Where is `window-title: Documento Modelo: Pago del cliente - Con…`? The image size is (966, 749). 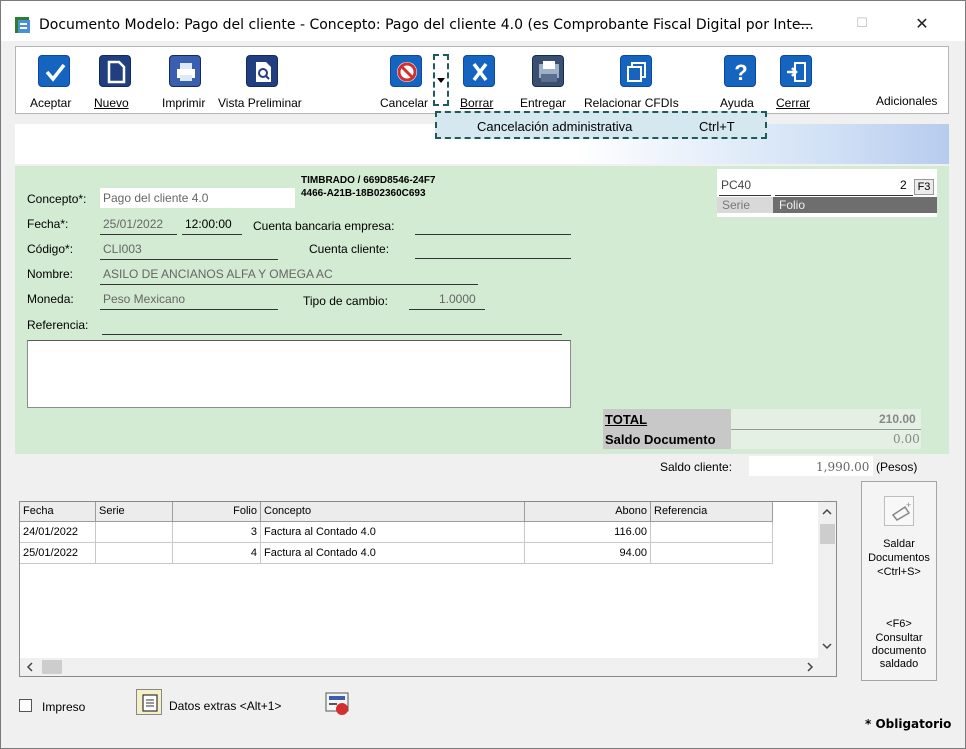 window-title: Documento Modelo: Pago del cliente - Con… is located at coordinates (426, 25).